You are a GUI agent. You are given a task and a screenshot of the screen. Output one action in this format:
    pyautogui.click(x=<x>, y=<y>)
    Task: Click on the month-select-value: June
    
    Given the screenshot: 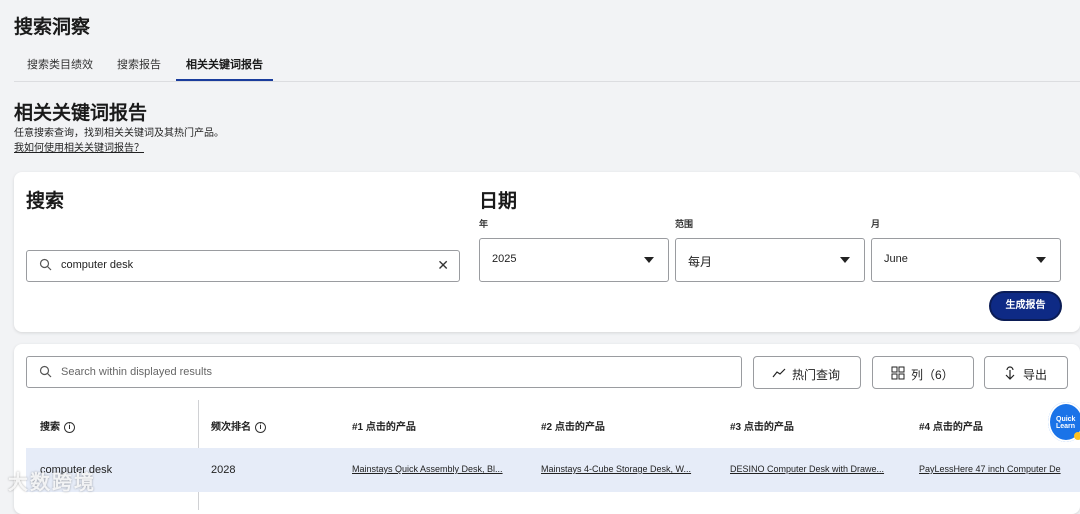 What is the action you would take?
    pyautogui.click(x=896, y=259)
    